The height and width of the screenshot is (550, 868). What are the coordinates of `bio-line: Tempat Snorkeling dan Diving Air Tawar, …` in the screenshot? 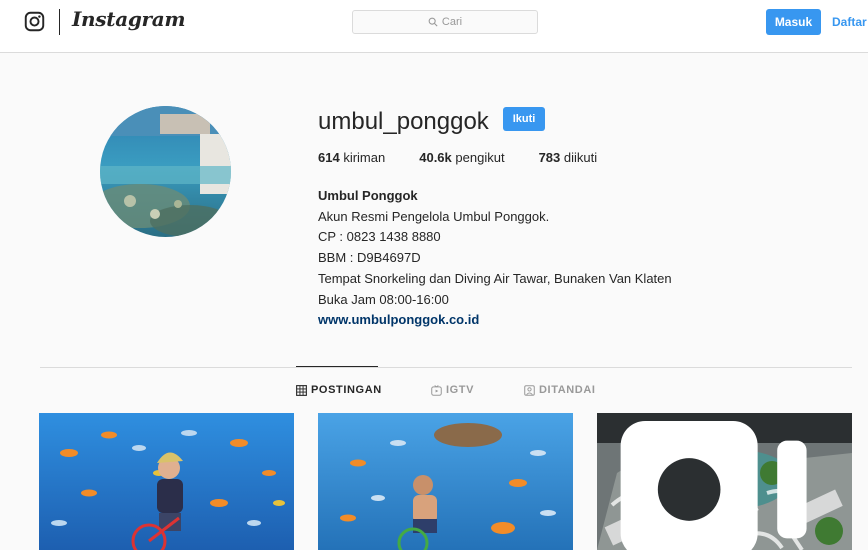 It's located at (495, 278).